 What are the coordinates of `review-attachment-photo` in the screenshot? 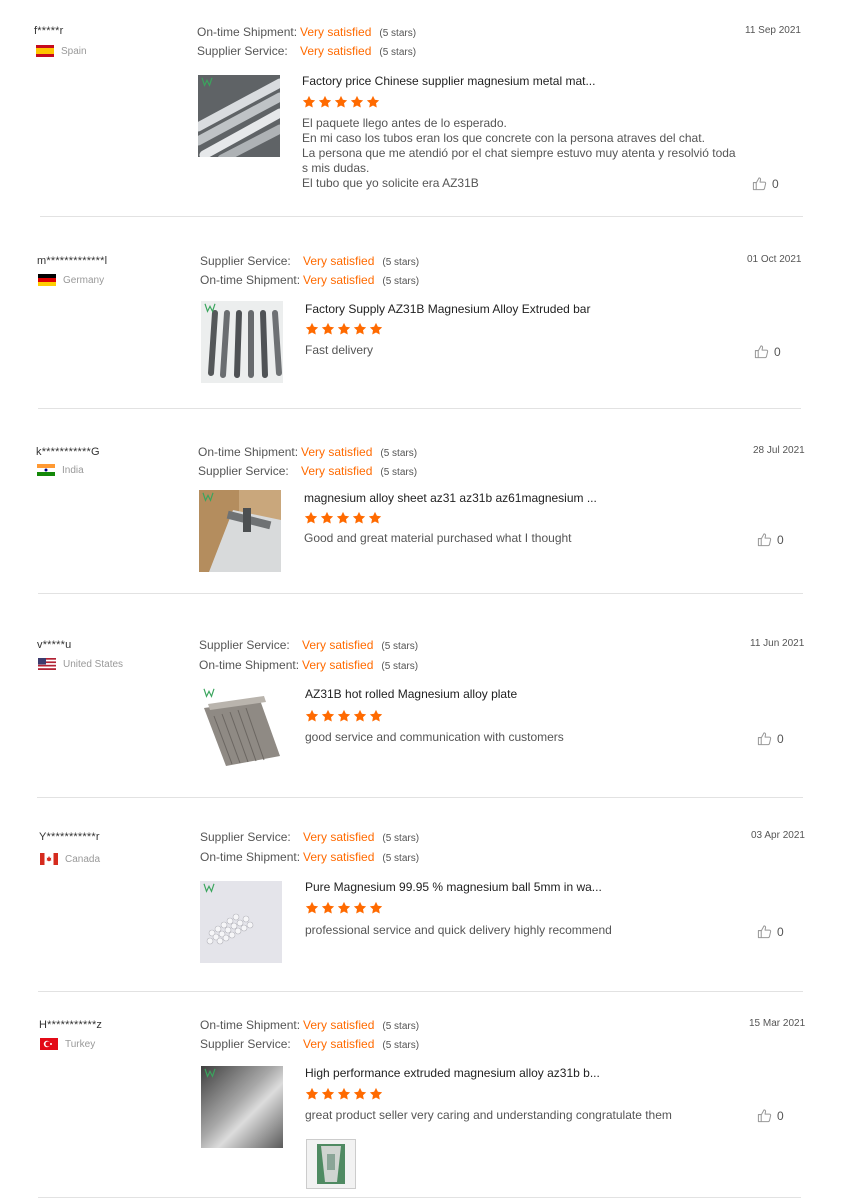 It's located at (331, 1164).